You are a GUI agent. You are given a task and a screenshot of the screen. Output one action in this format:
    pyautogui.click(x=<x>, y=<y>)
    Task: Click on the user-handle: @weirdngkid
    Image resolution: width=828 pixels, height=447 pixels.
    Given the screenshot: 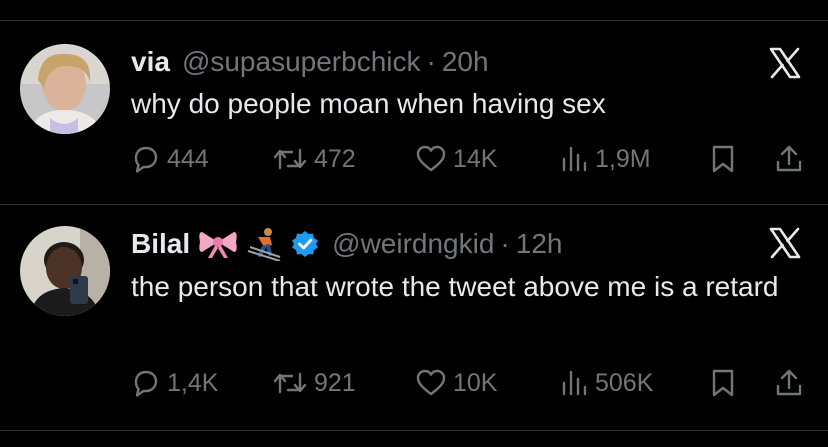 What is the action you would take?
    pyautogui.click(x=413, y=244)
    